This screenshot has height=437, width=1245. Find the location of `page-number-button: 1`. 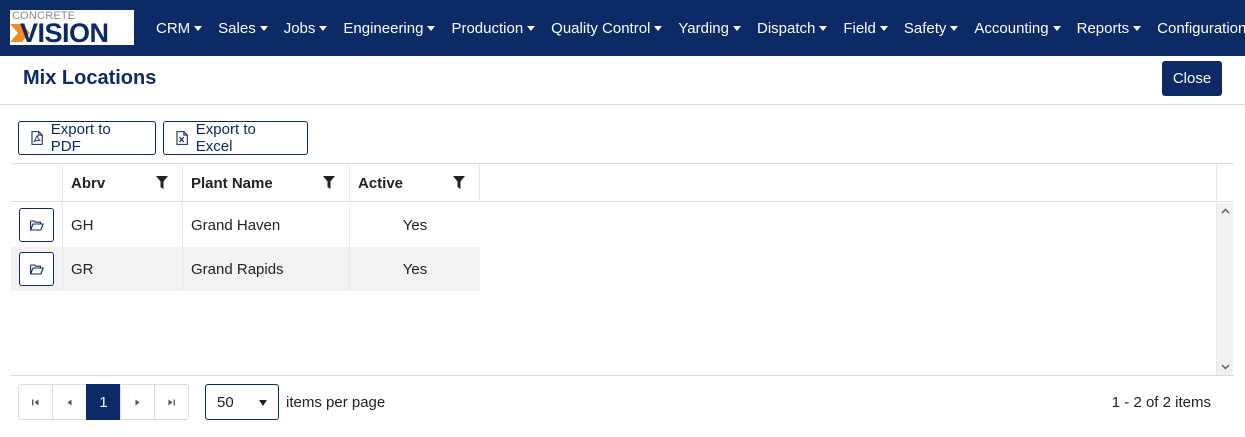

page-number-button: 1 is located at coordinates (103, 402).